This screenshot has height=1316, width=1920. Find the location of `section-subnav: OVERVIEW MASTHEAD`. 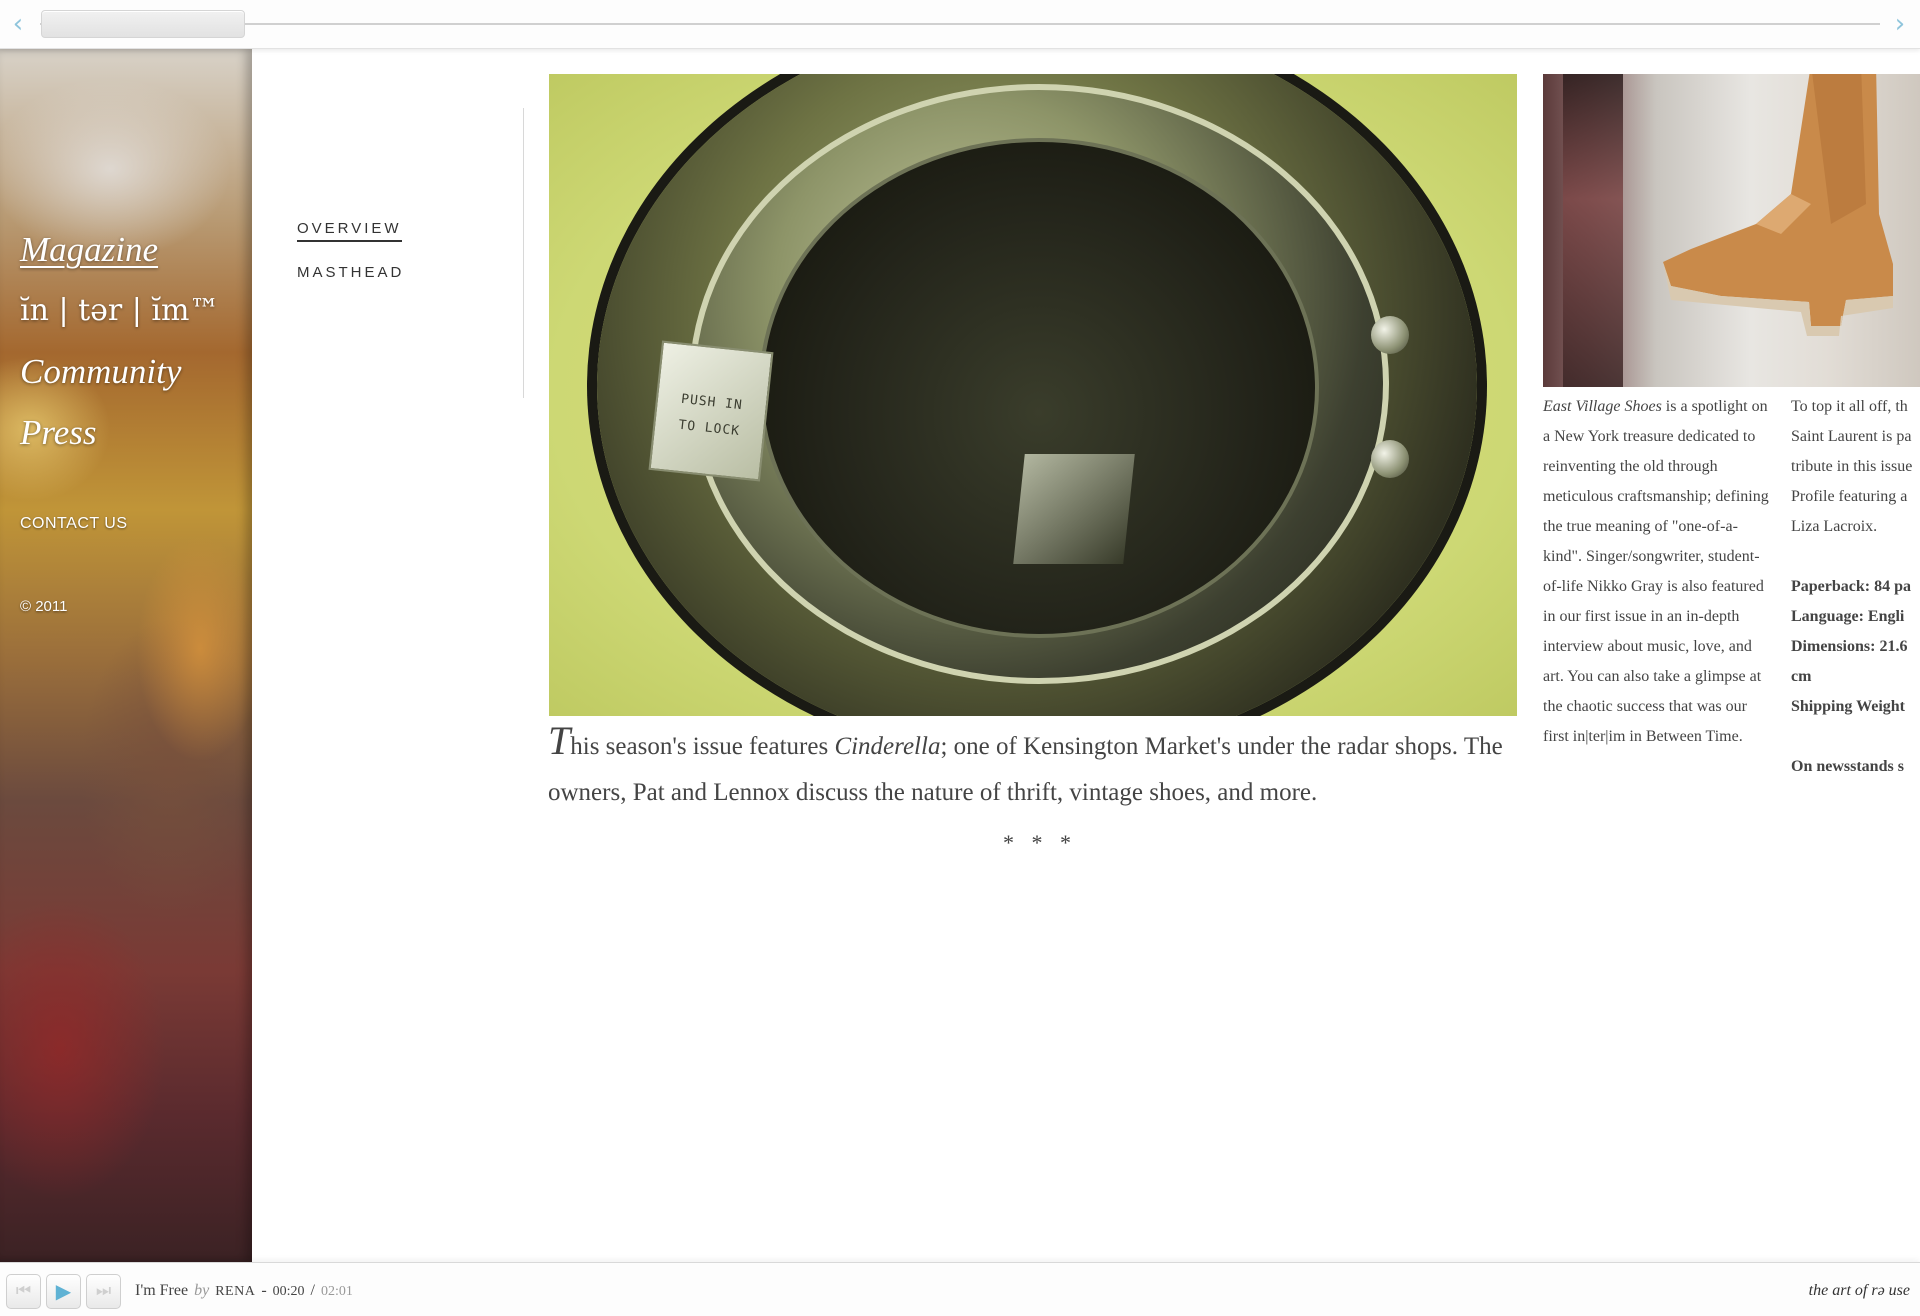

section-subnav: OVERVIEW MASTHEAD is located at coordinates (410, 253).